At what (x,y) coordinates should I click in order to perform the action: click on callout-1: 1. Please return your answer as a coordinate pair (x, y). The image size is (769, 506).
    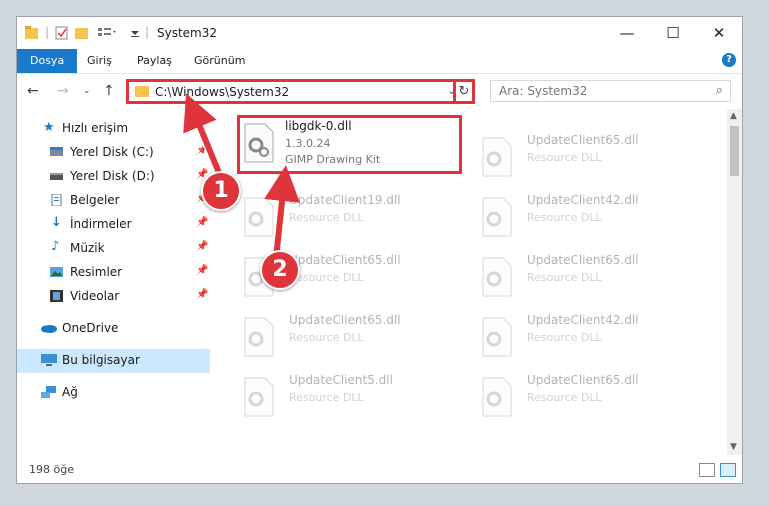
    Looking at the image, I should click on (221, 191).